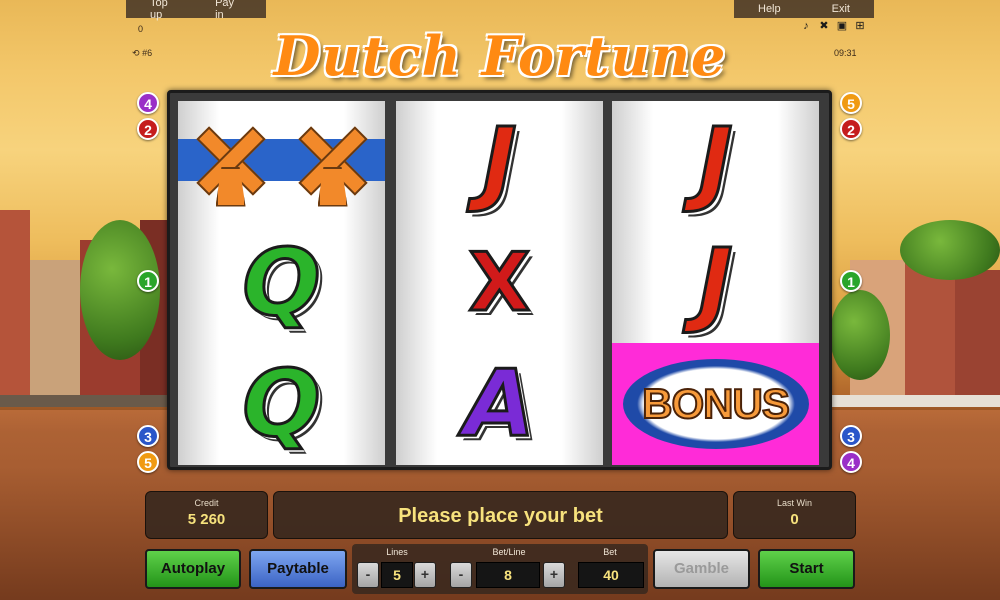  What do you see at coordinates (206, 503) in the screenshot?
I see `credit-label: Credit` at bounding box center [206, 503].